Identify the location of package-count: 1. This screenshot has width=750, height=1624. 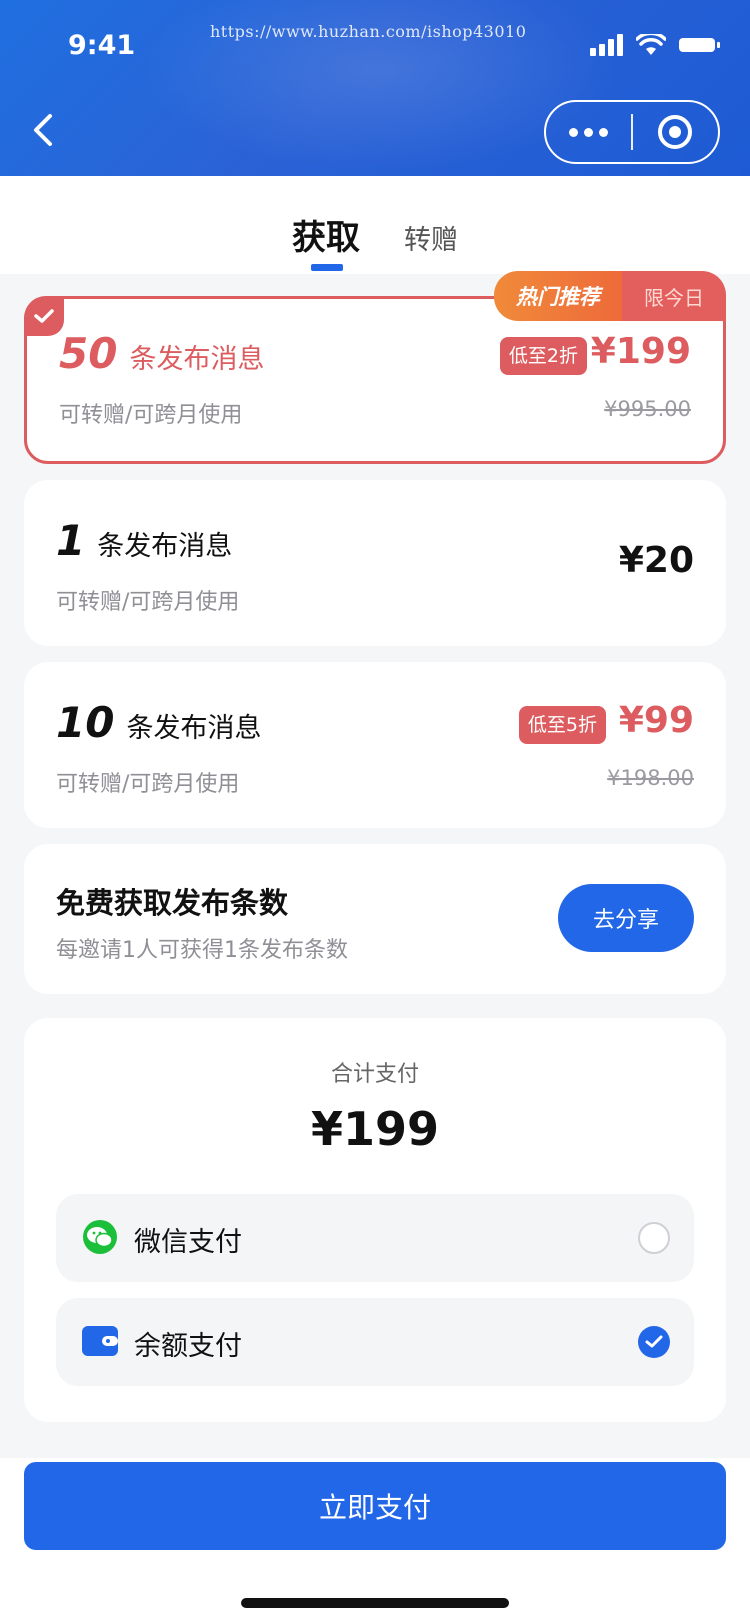
(71, 540).